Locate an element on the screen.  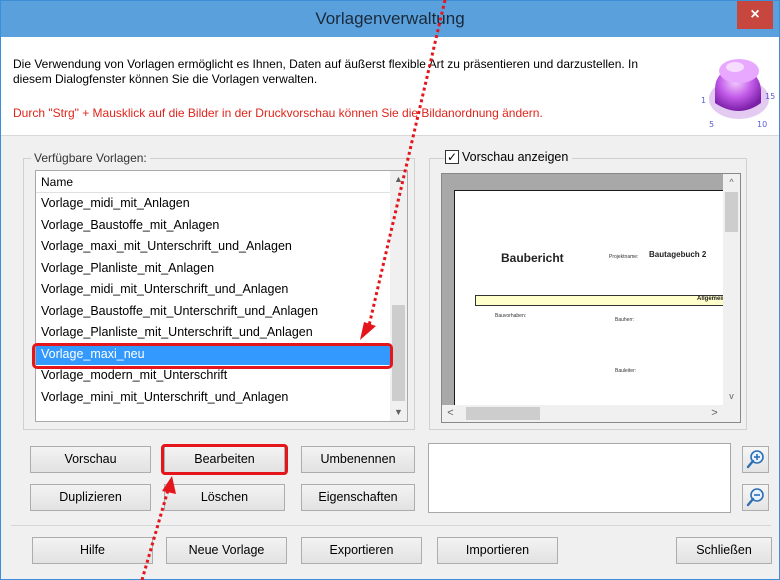
dial-number-5: 5 is located at coordinates (711, 124).